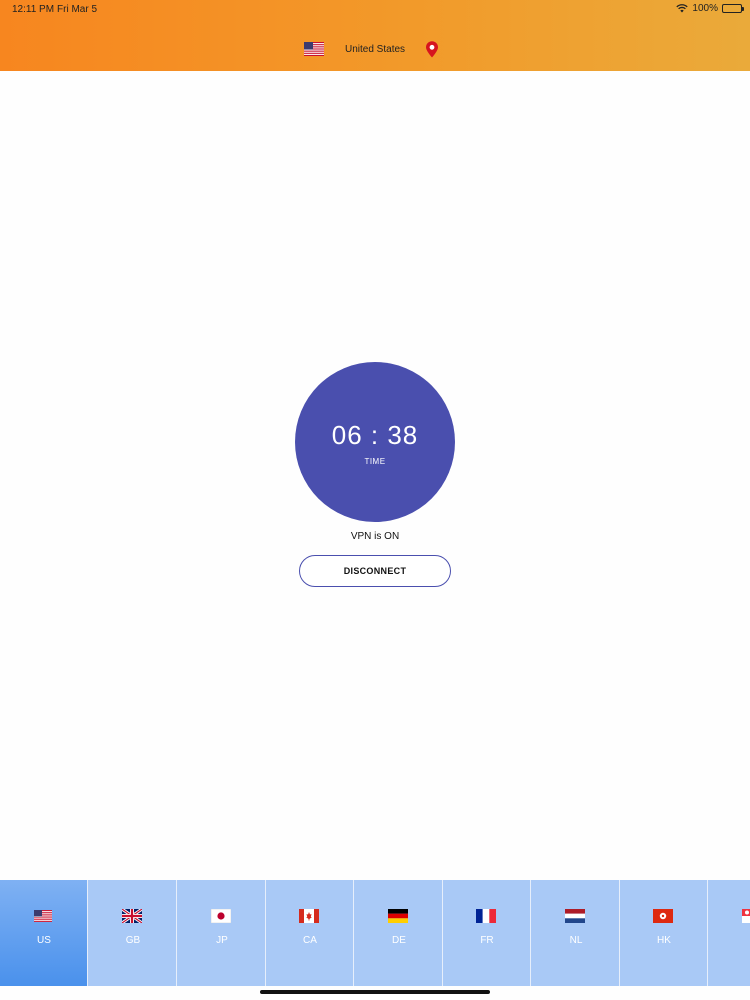 The image size is (750, 1000). I want to click on location-name: United States, so click(375, 49).